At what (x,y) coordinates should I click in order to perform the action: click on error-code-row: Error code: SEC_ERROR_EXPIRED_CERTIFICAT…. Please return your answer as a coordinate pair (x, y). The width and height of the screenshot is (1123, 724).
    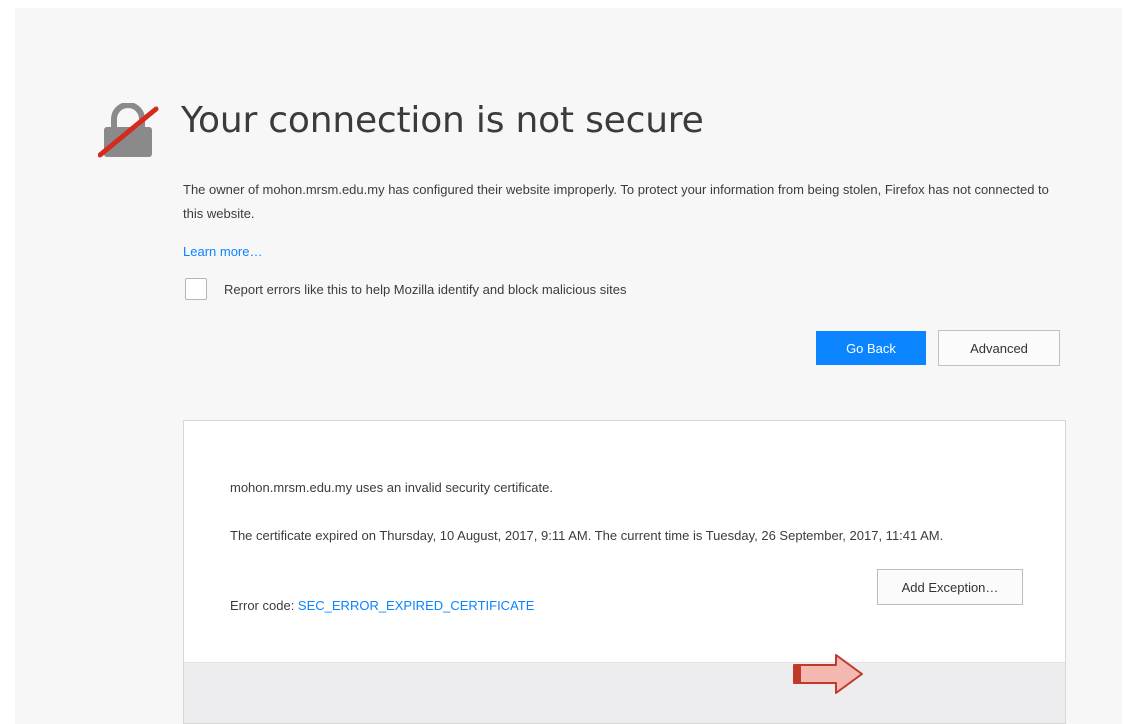
    Looking at the image, I should click on (382, 605).